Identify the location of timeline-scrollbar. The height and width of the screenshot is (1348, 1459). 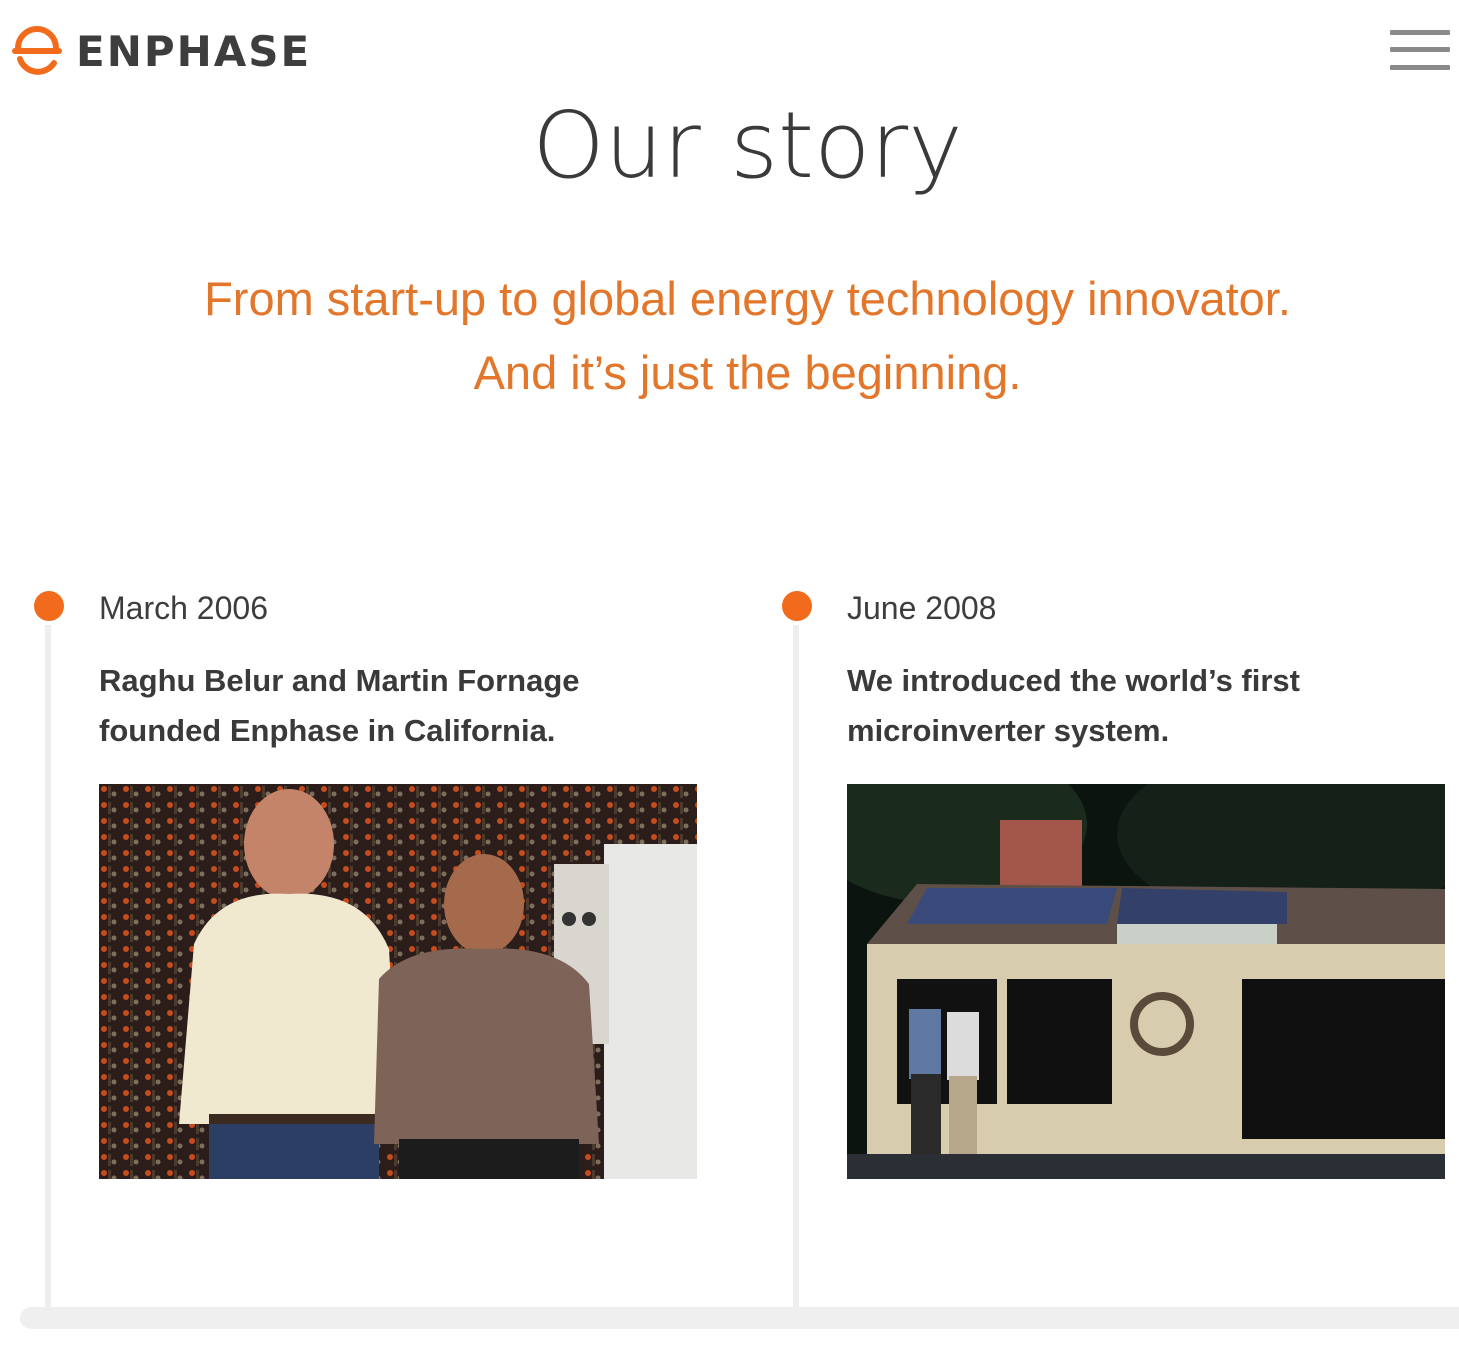
(739, 1318).